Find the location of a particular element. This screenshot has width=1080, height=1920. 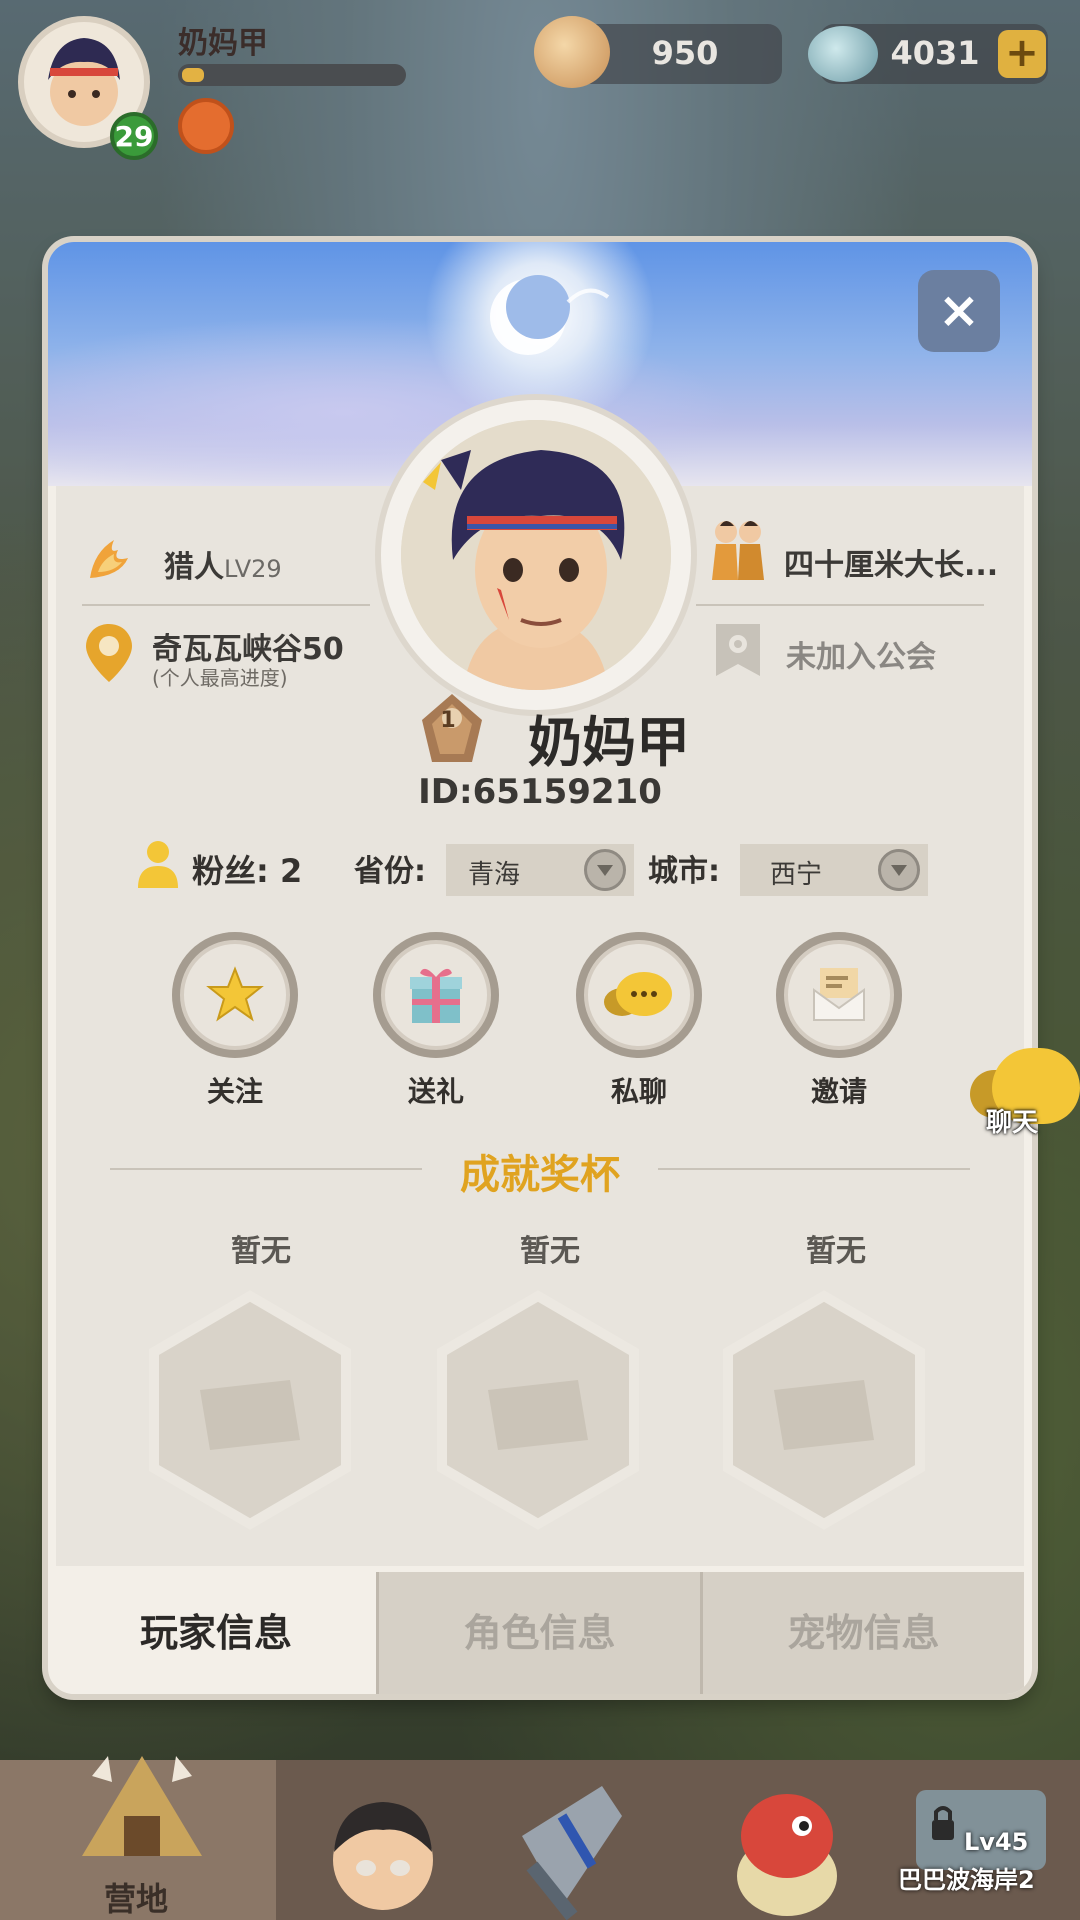

locked-level: Lv45 is located at coordinates (996, 1842).